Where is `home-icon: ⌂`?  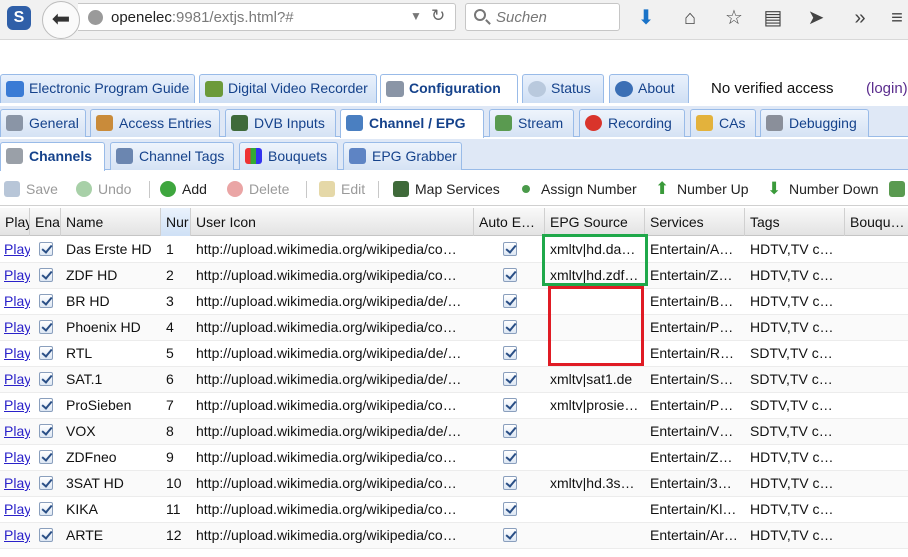
home-icon: ⌂ is located at coordinates (690, 18).